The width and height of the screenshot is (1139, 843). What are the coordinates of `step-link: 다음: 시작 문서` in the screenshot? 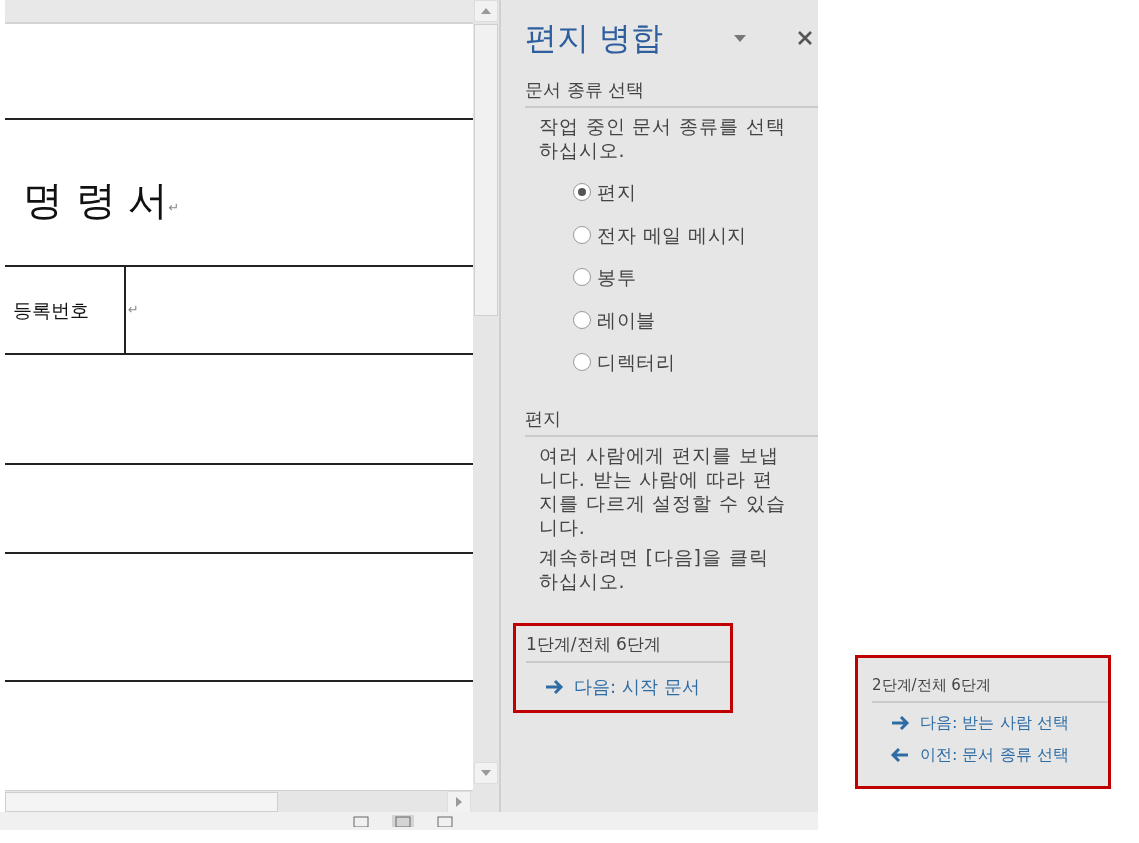 It's located at (637, 686).